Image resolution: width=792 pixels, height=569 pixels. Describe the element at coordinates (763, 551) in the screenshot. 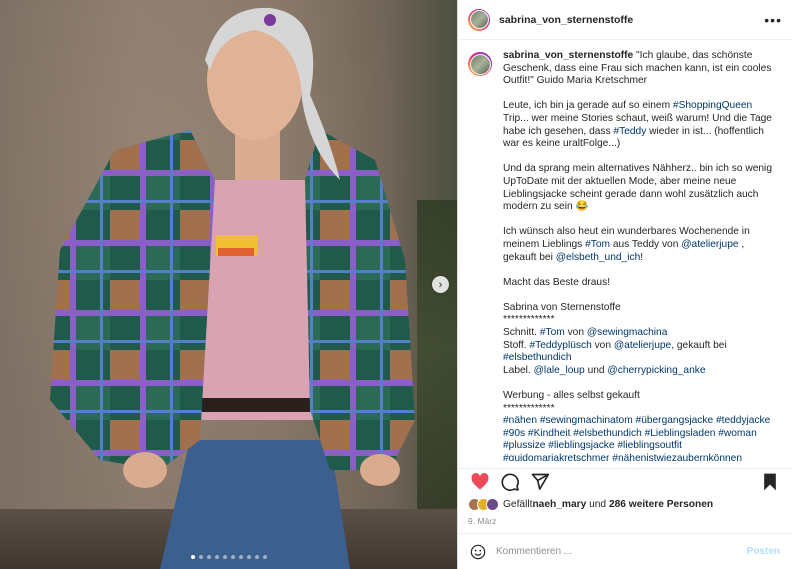

I see `post-button: Posten` at that location.